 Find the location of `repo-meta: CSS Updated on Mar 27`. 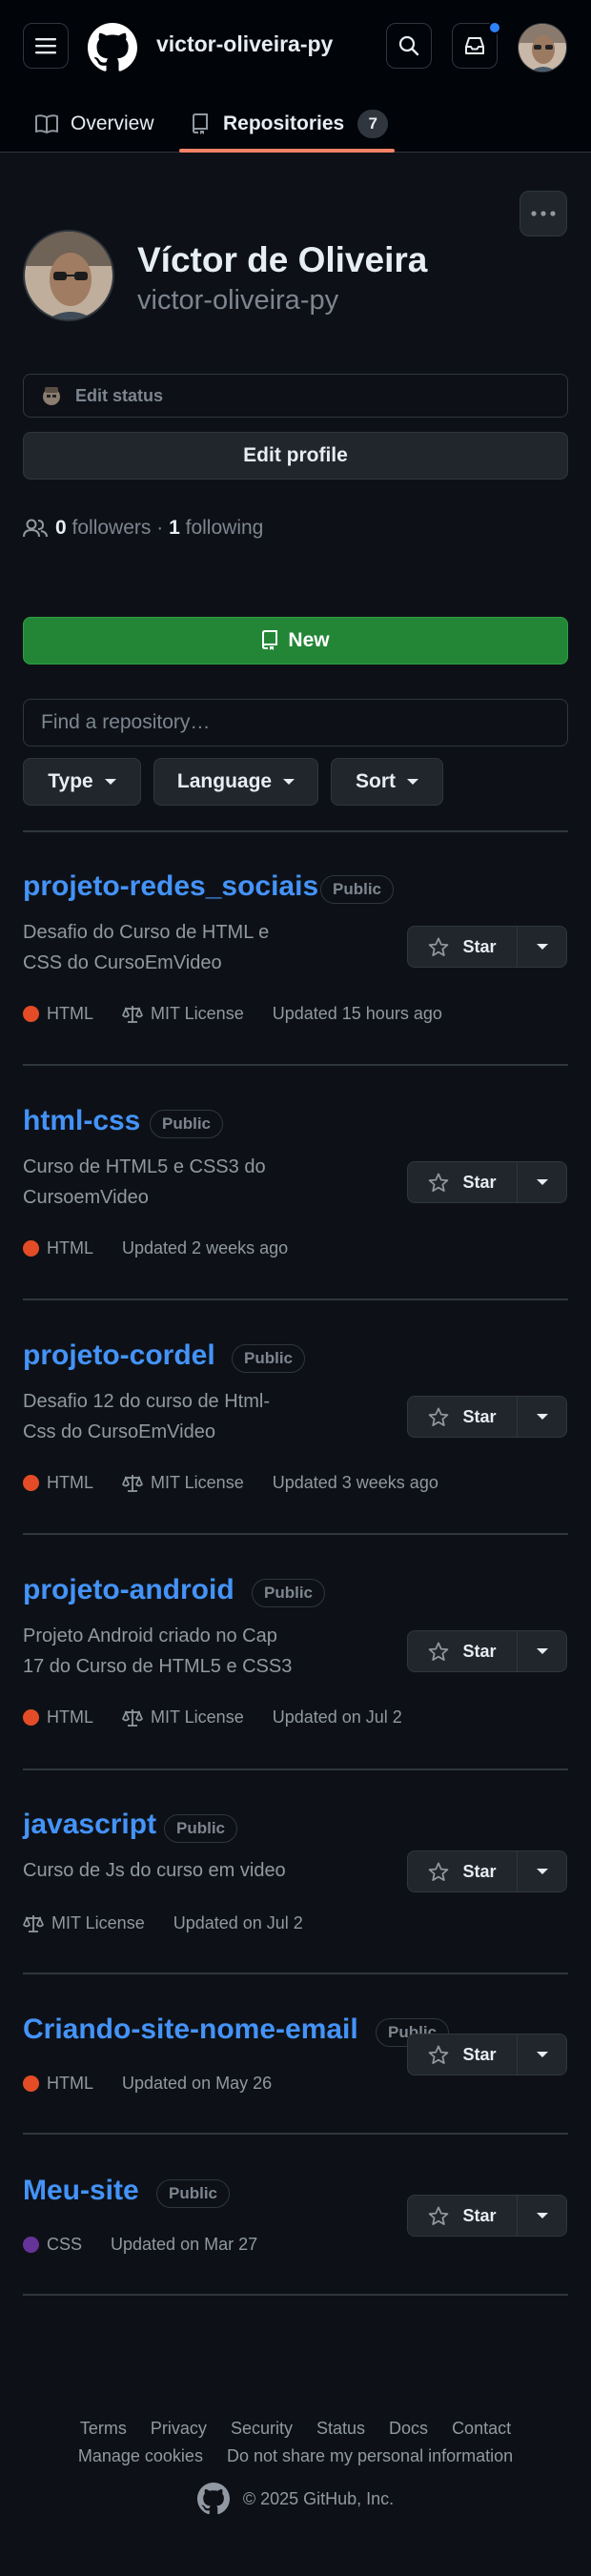

repo-meta: CSS Updated on Mar 27 is located at coordinates (154, 2245).